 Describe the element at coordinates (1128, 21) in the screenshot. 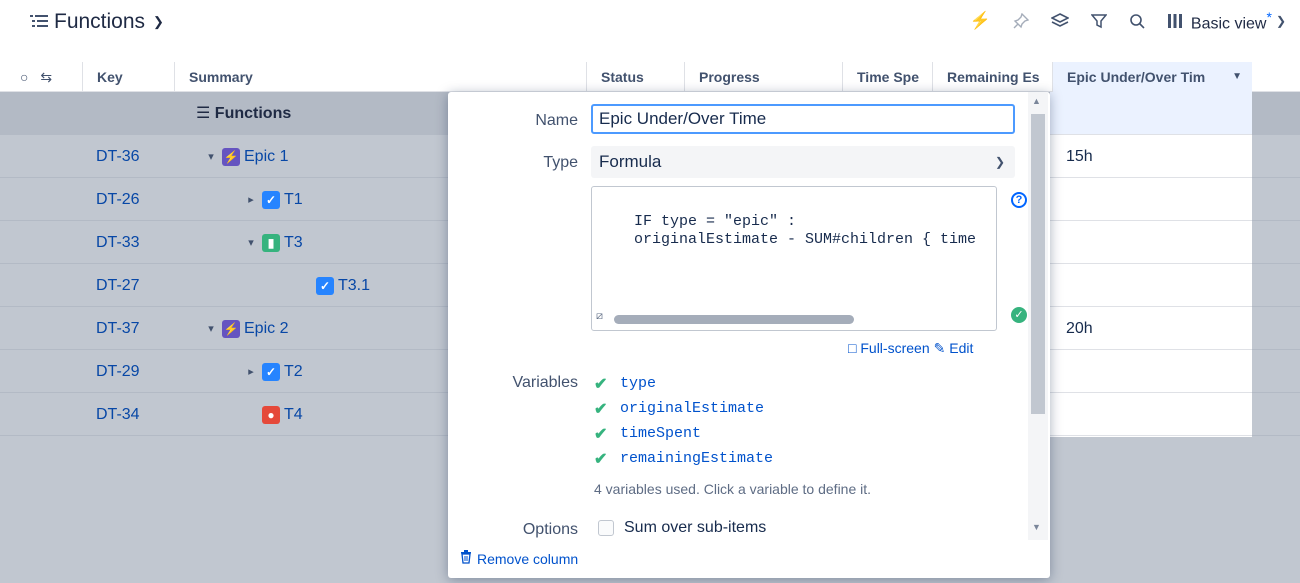

I see `toolbar: ⚡ Basic view* ❯` at that location.